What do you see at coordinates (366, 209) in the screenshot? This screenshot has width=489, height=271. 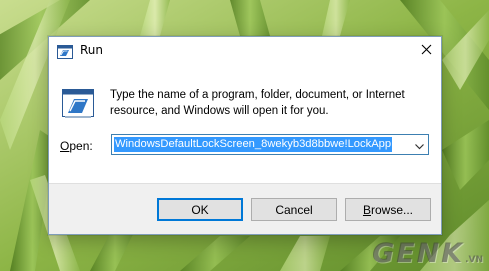 I see `browse-accesskey: B` at bounding box center [366, 209].